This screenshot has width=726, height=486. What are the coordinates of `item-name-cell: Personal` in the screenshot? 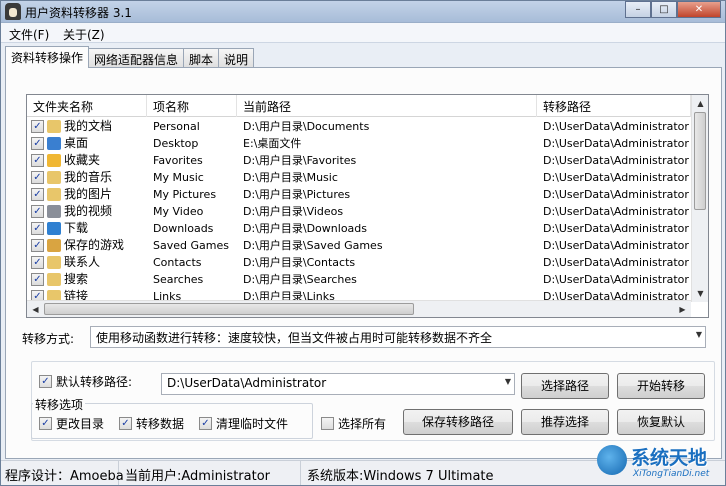 It's located at (176, 126).